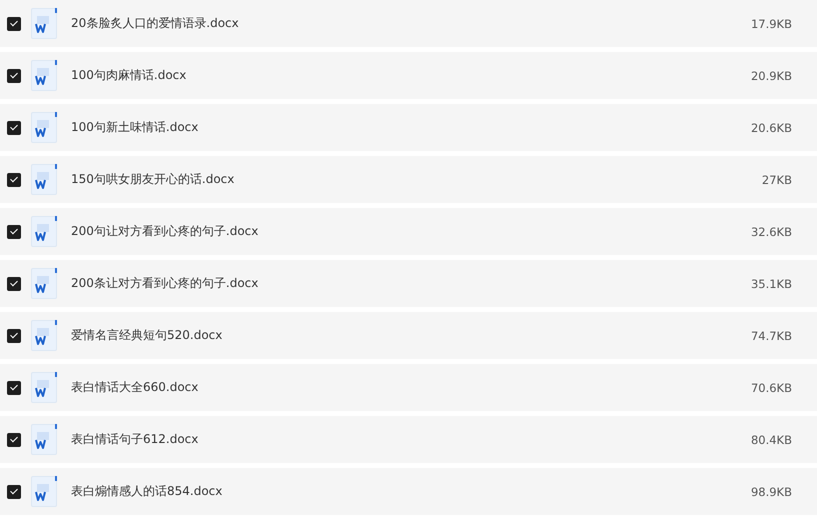  What do you see at coordinates (165, 231) in the screenshot?
I see `file-name: 200句让对方看到心疼的句子.docx` at bounding box center [165, 231].